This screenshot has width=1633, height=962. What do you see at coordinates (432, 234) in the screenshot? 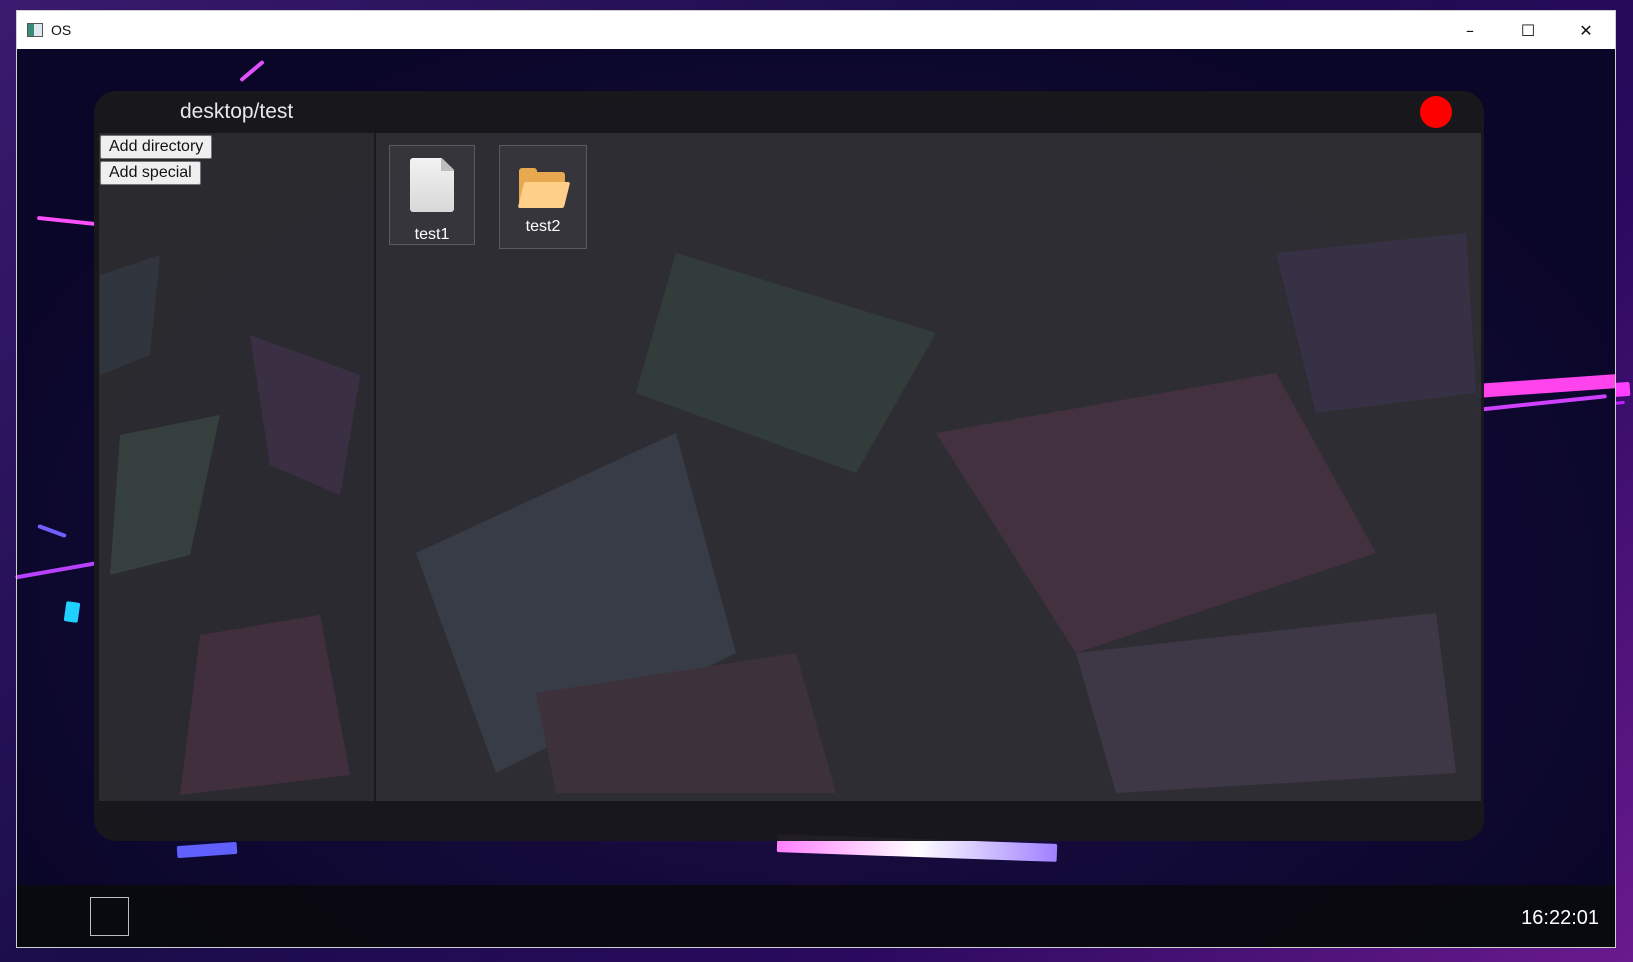
I see `file-label: test1` at bounding box center [432, 234].